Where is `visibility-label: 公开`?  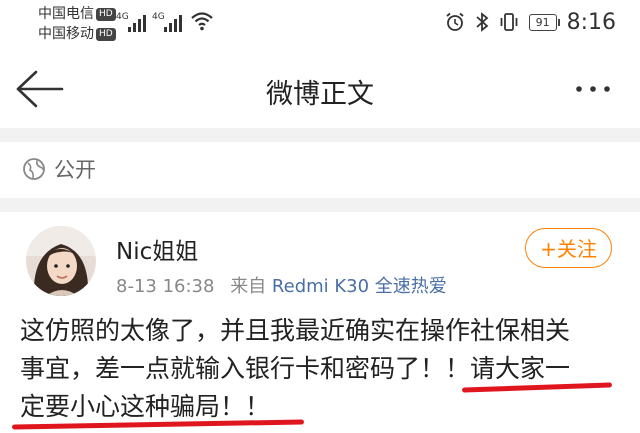
visibility-label: 公开 is located at coordinates (75, 170).